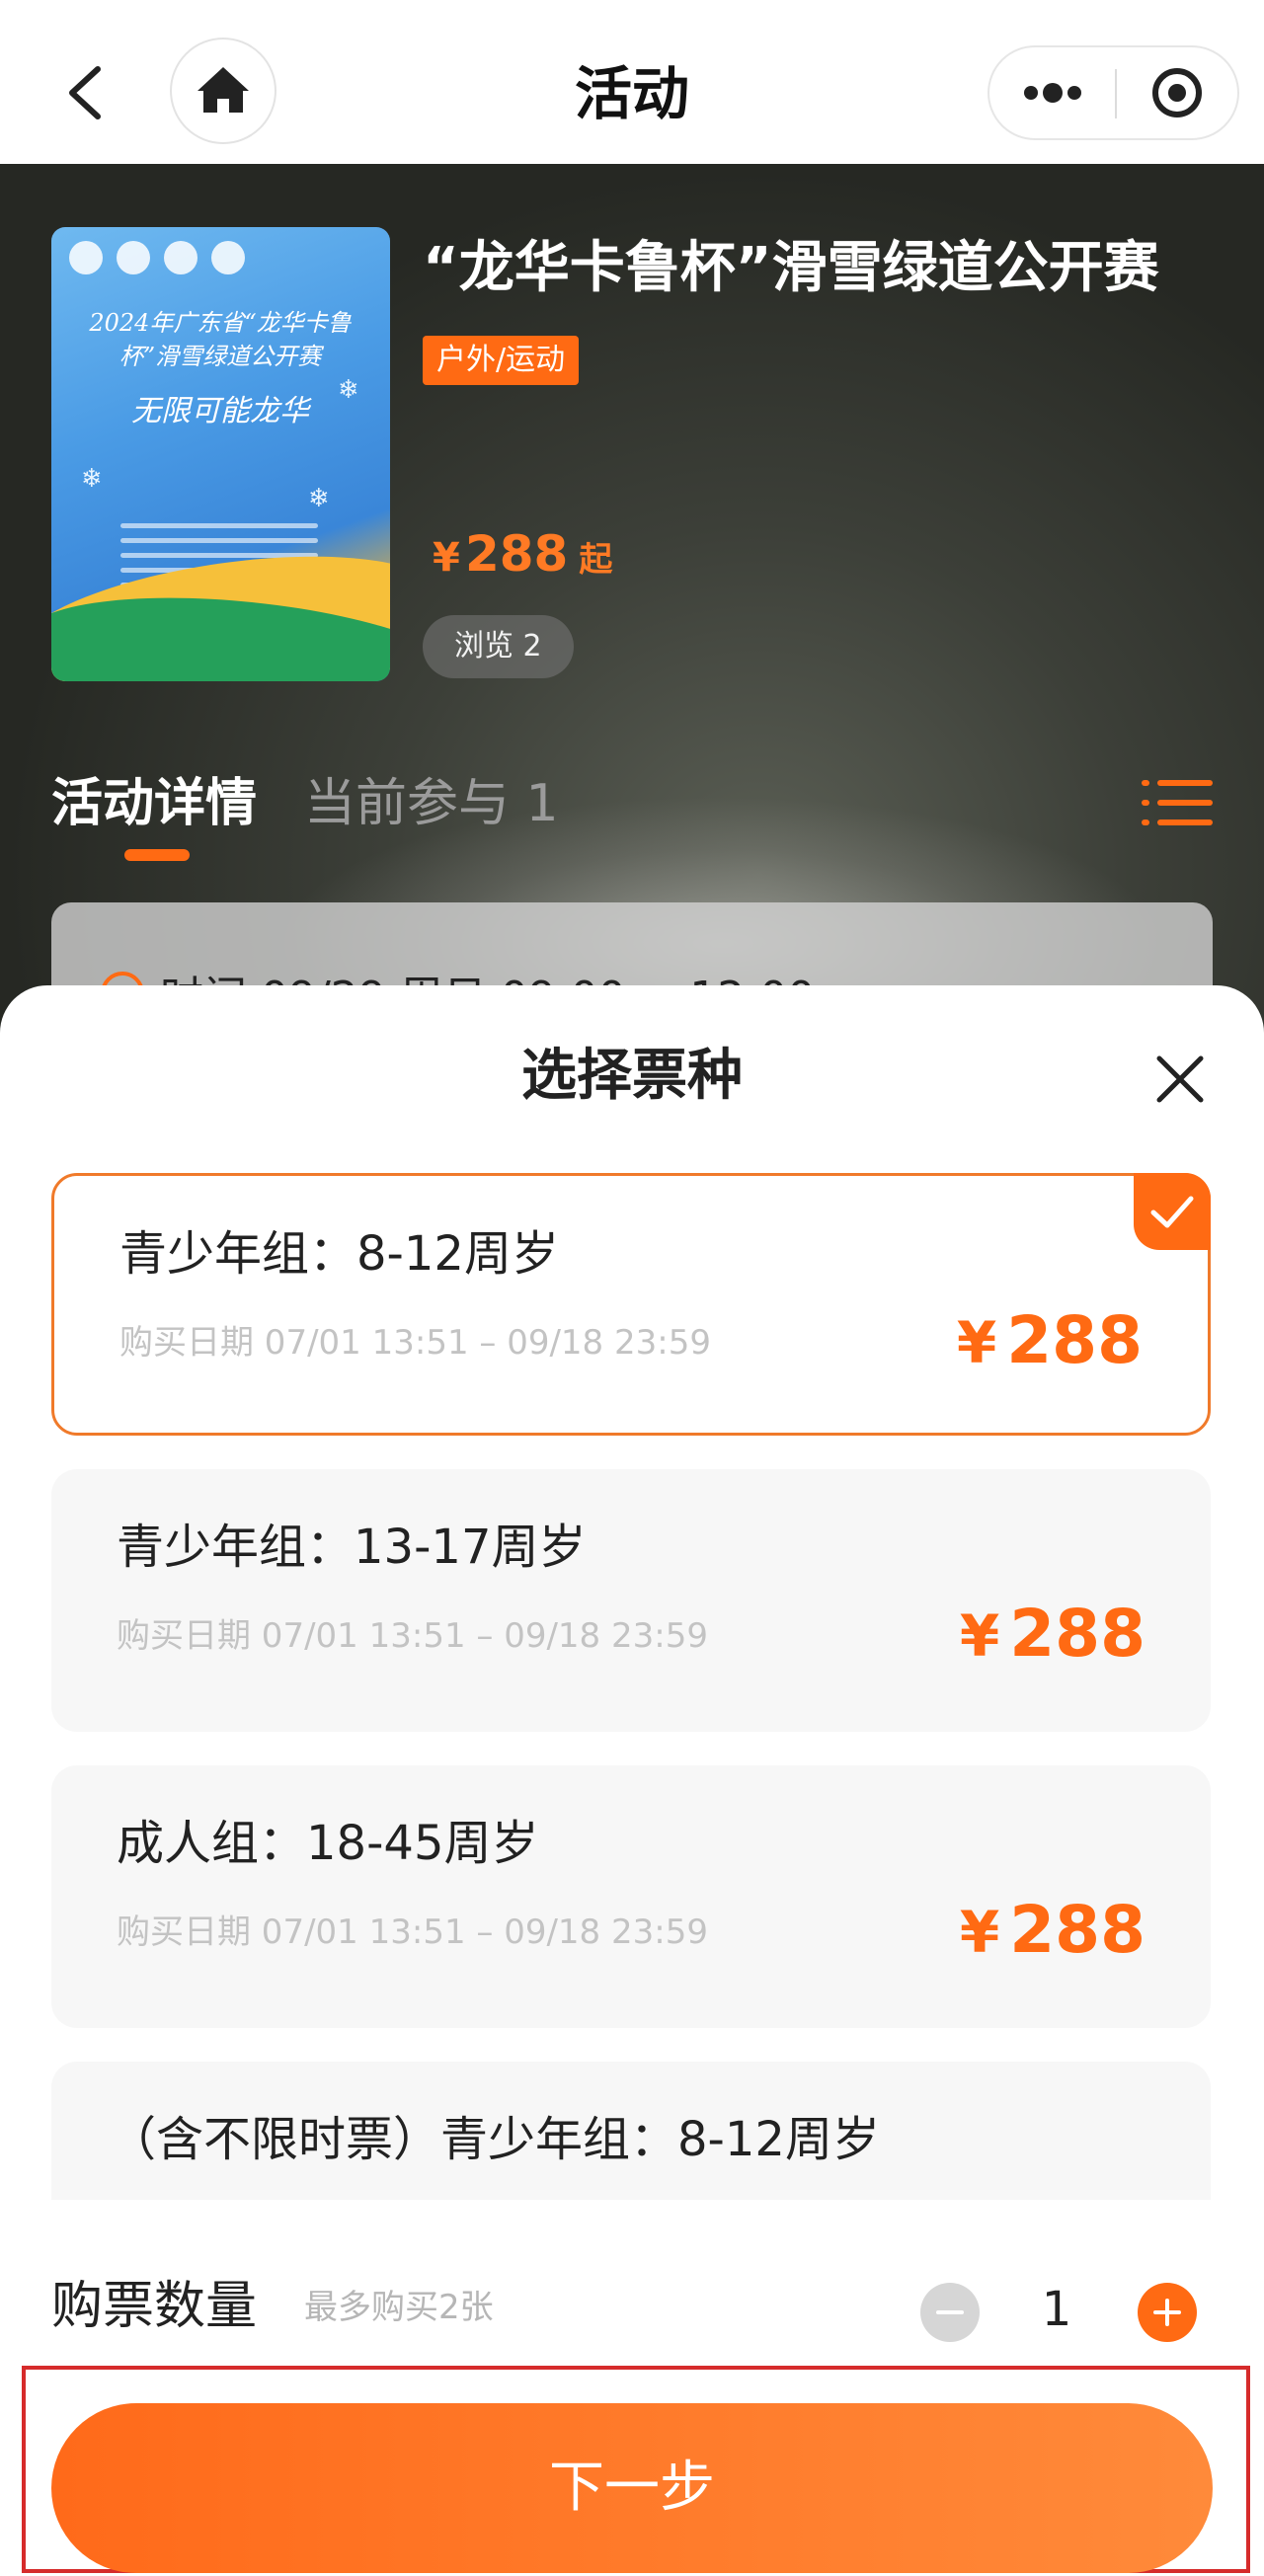  What do you see at coordinates (499, 646) in the screenshot?
I see `view-count-badge: 浏览 2` at bounding box center [499, 646].